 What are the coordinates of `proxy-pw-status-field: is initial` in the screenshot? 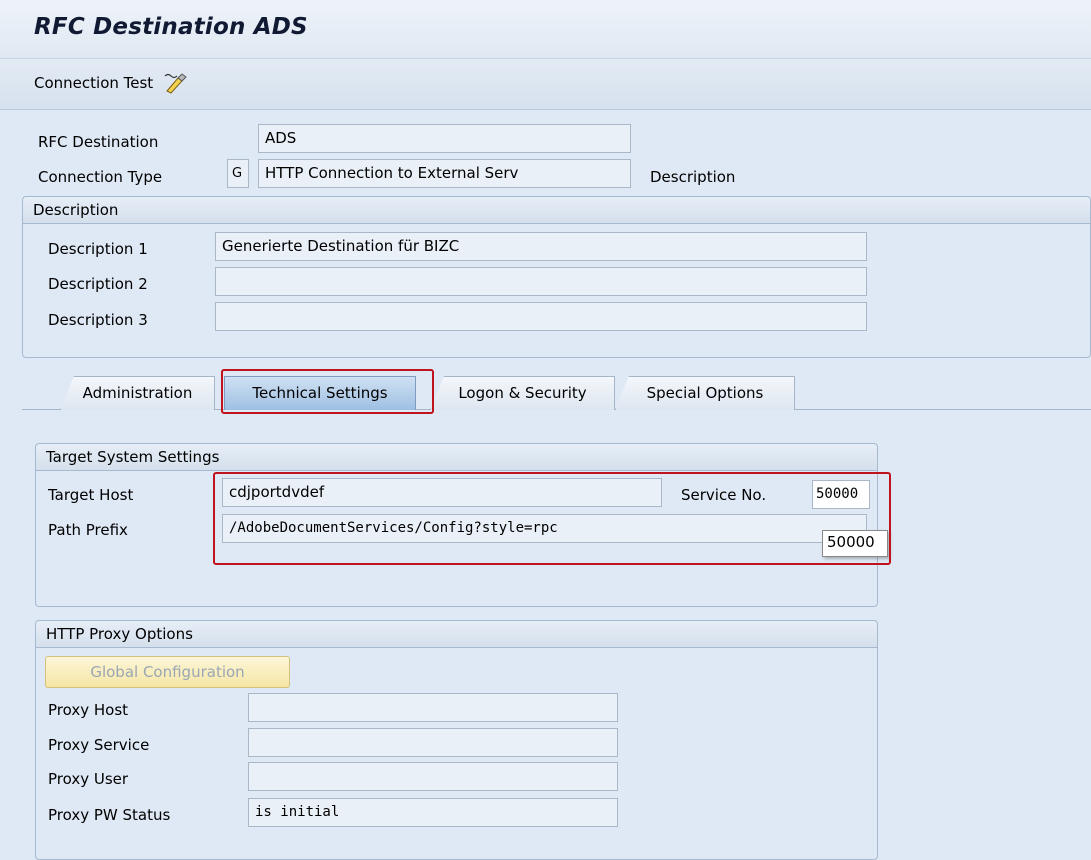 It's located at (433, 812).